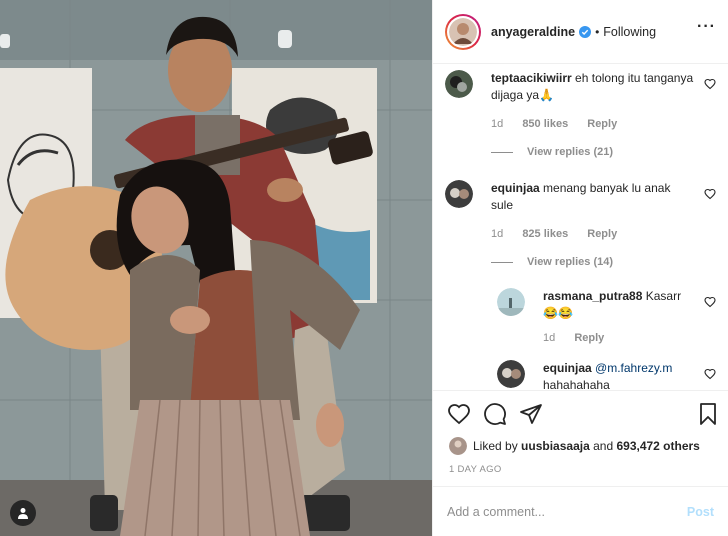  I want to click on verified-badge-icon, so click(585, 31).